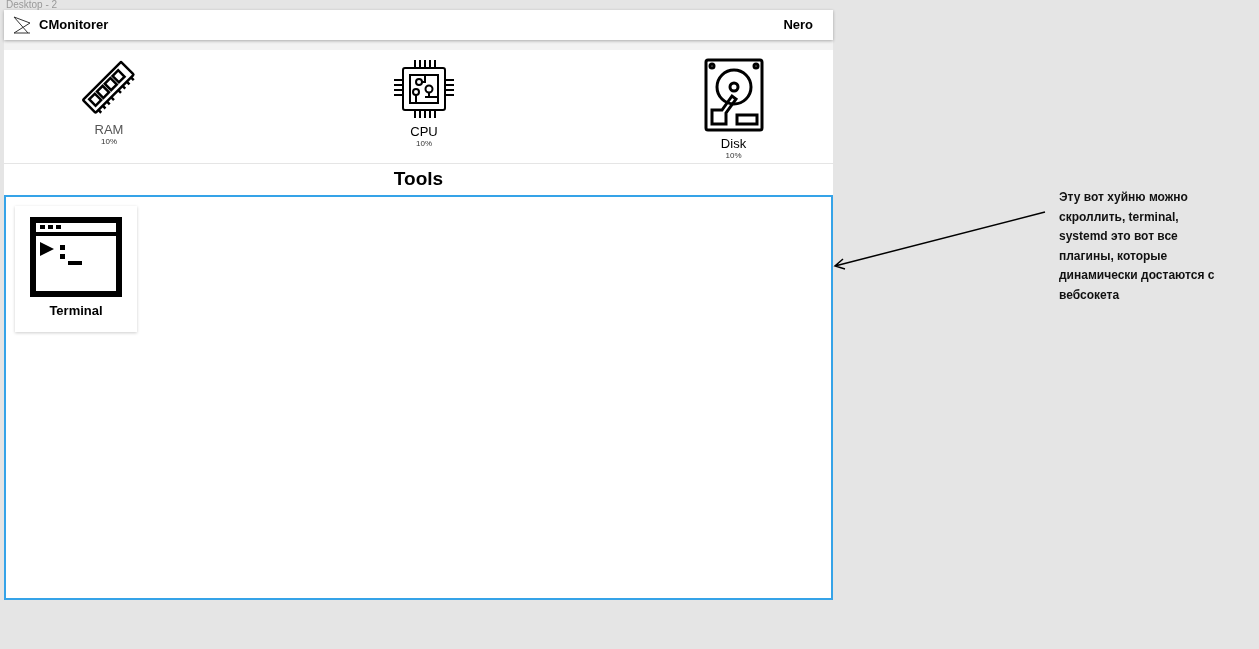  I want to click on stat-label: RAM, so click(109, 129).